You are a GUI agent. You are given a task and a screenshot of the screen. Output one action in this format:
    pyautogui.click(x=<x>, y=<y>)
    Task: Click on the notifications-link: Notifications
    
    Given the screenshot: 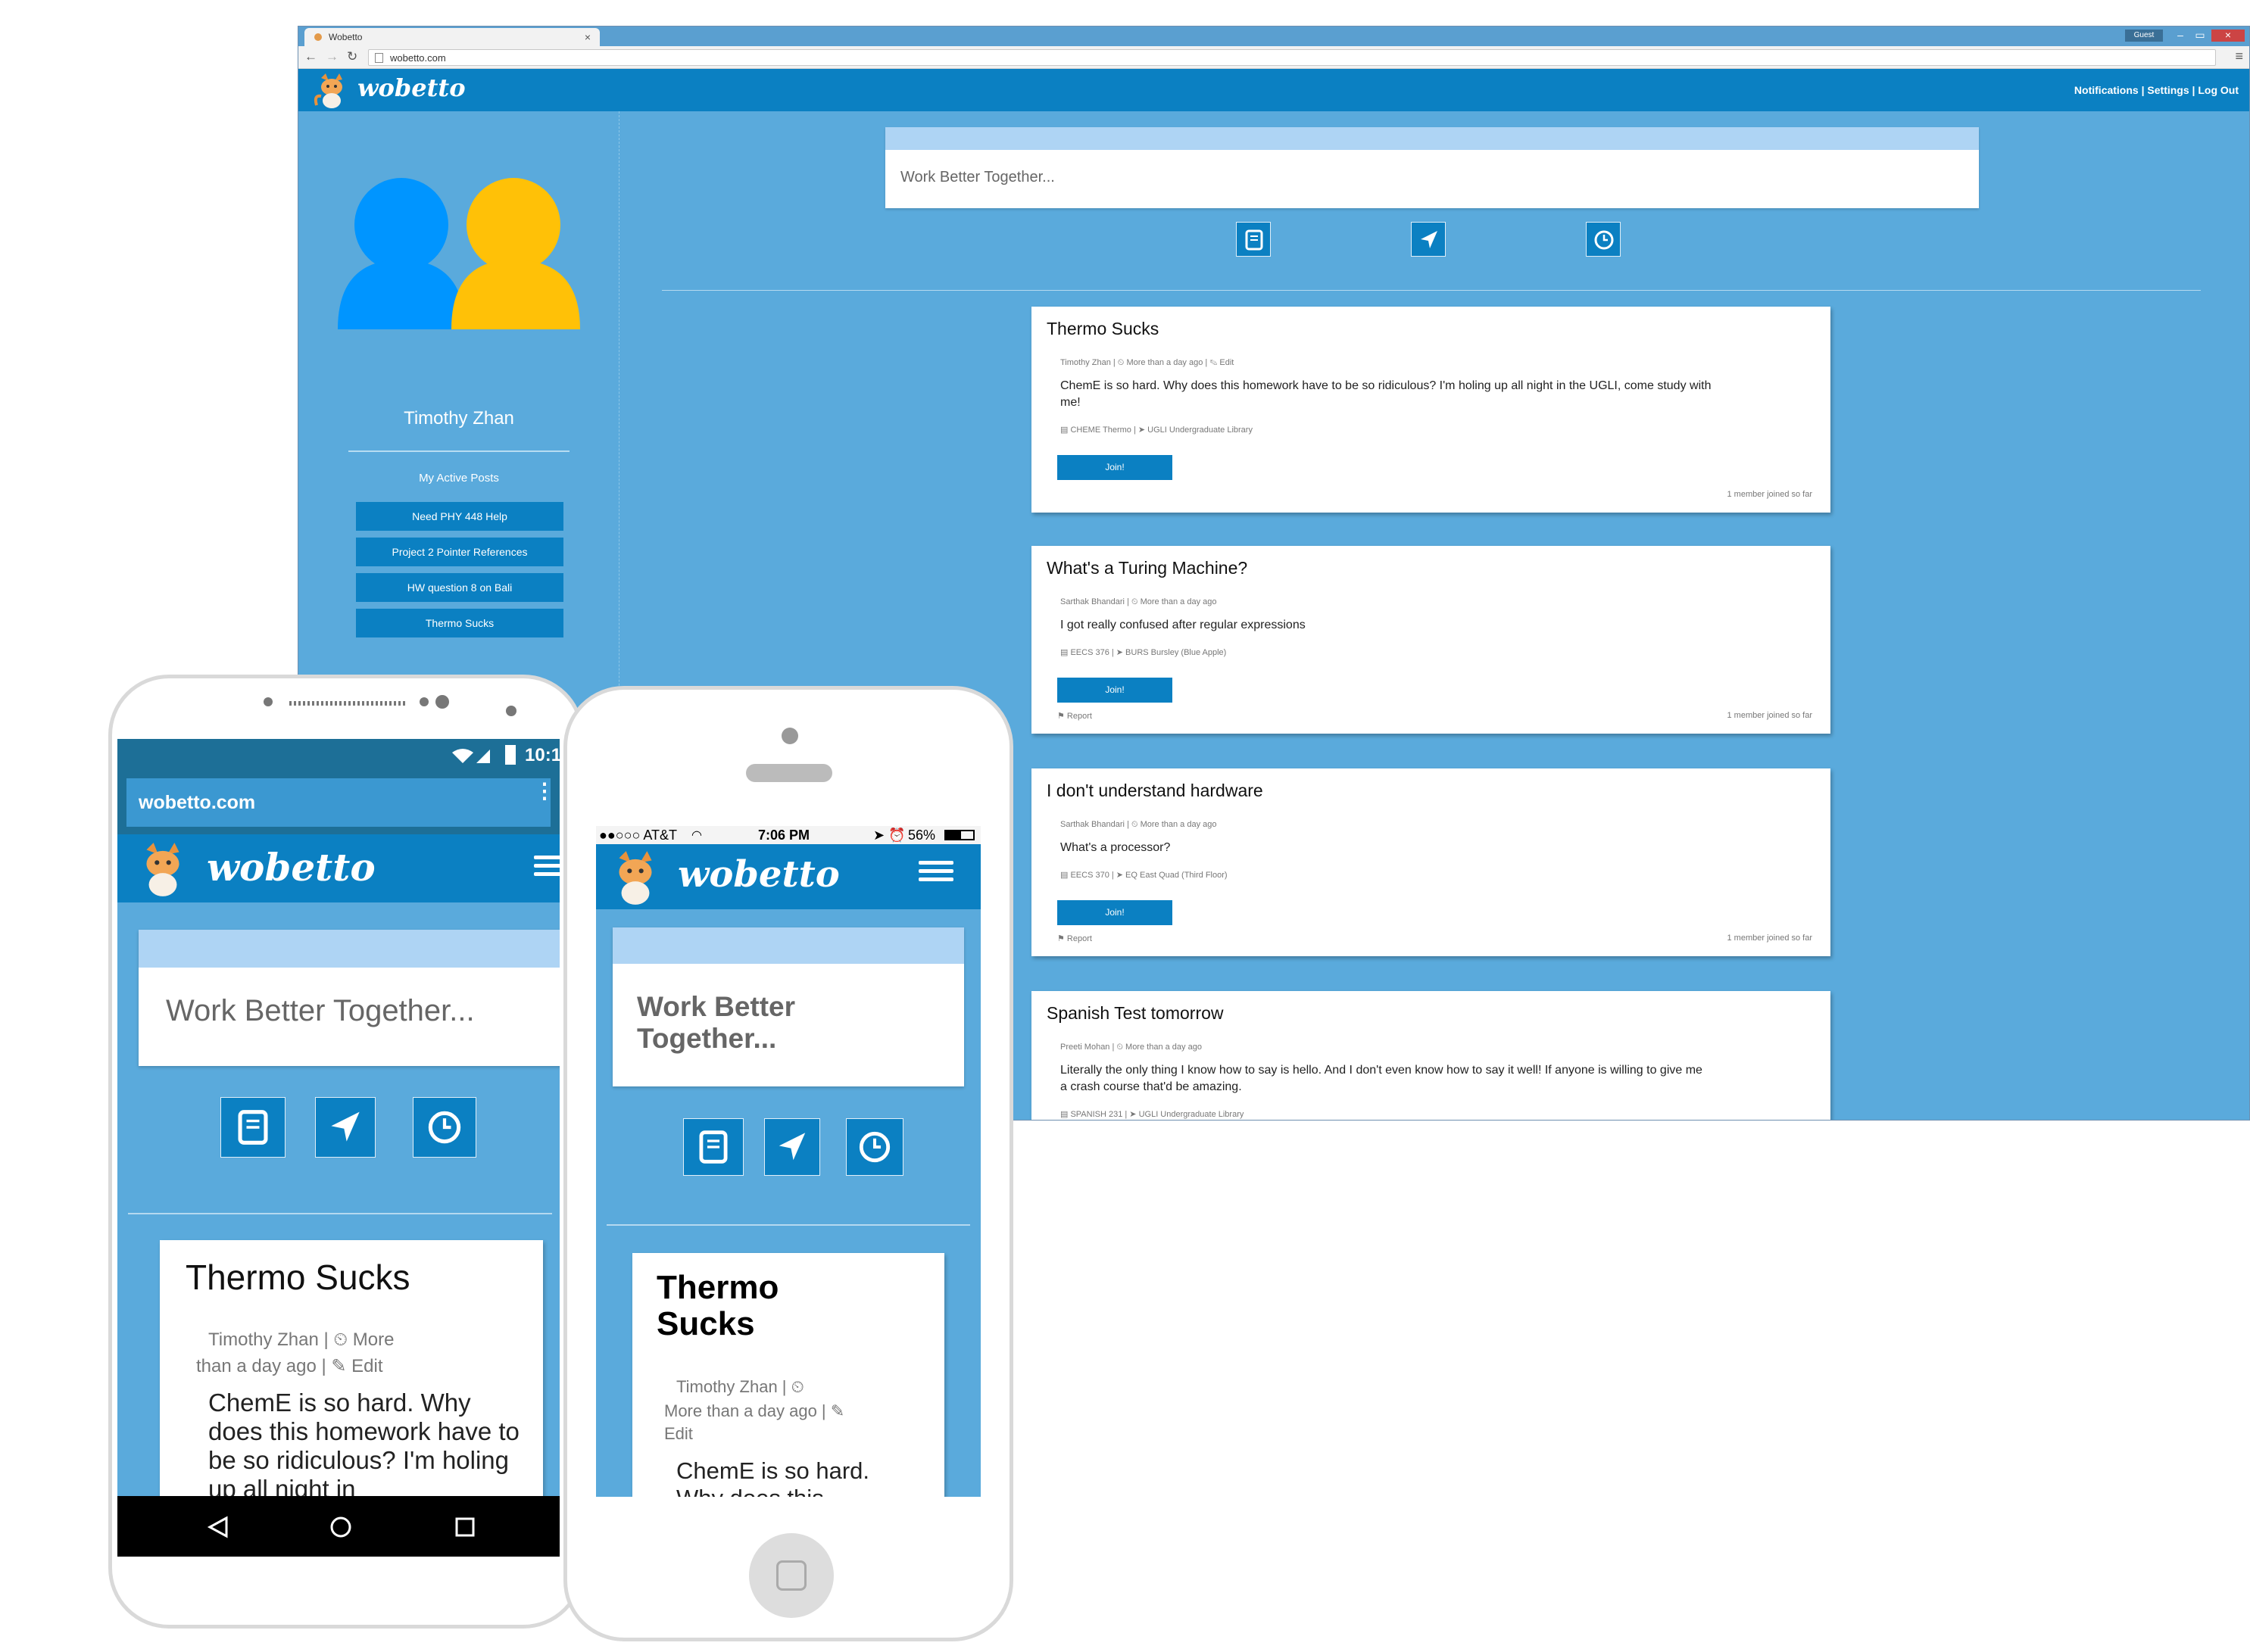 What is the action you would take?
    pyautogui.click(x=2106, y=90)
    